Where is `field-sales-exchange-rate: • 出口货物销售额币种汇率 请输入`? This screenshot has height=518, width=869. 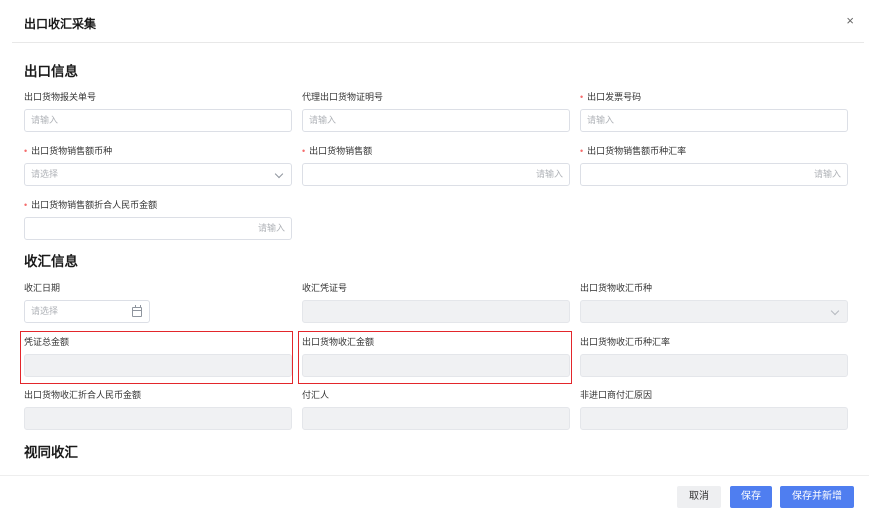
field-sales-exchange-rate: • 出口货物销售额币种汇率 请输入 is located at coordinates (714, 165).